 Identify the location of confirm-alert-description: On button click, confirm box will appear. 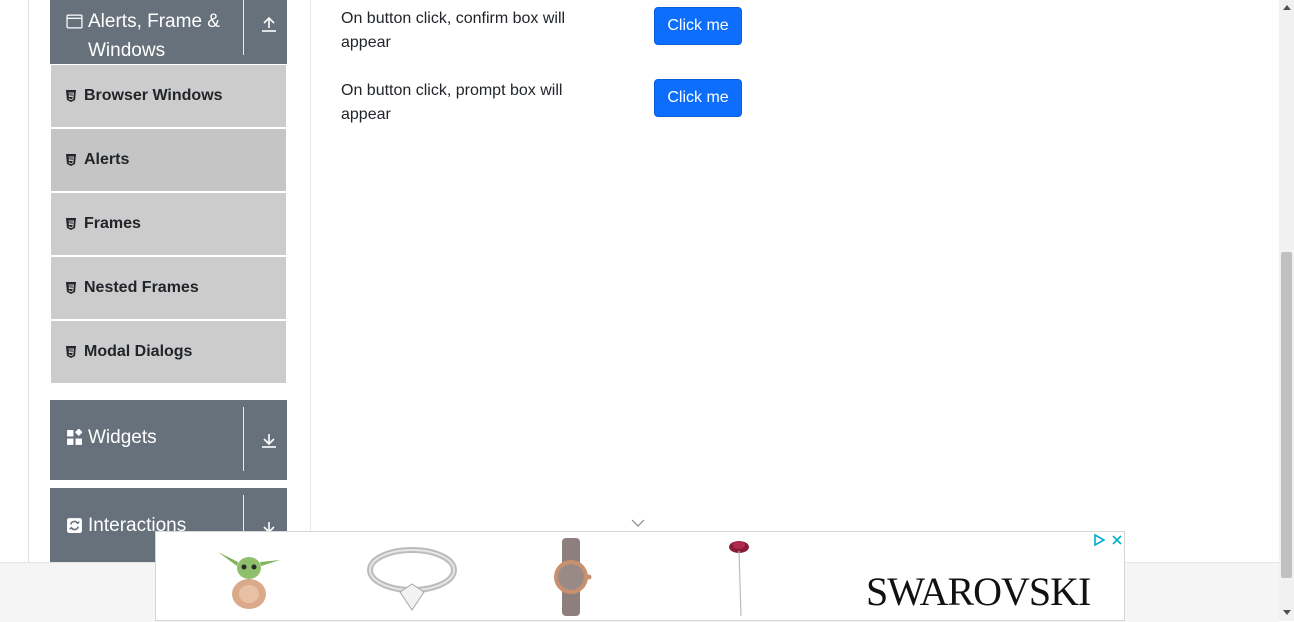
(453, 30).